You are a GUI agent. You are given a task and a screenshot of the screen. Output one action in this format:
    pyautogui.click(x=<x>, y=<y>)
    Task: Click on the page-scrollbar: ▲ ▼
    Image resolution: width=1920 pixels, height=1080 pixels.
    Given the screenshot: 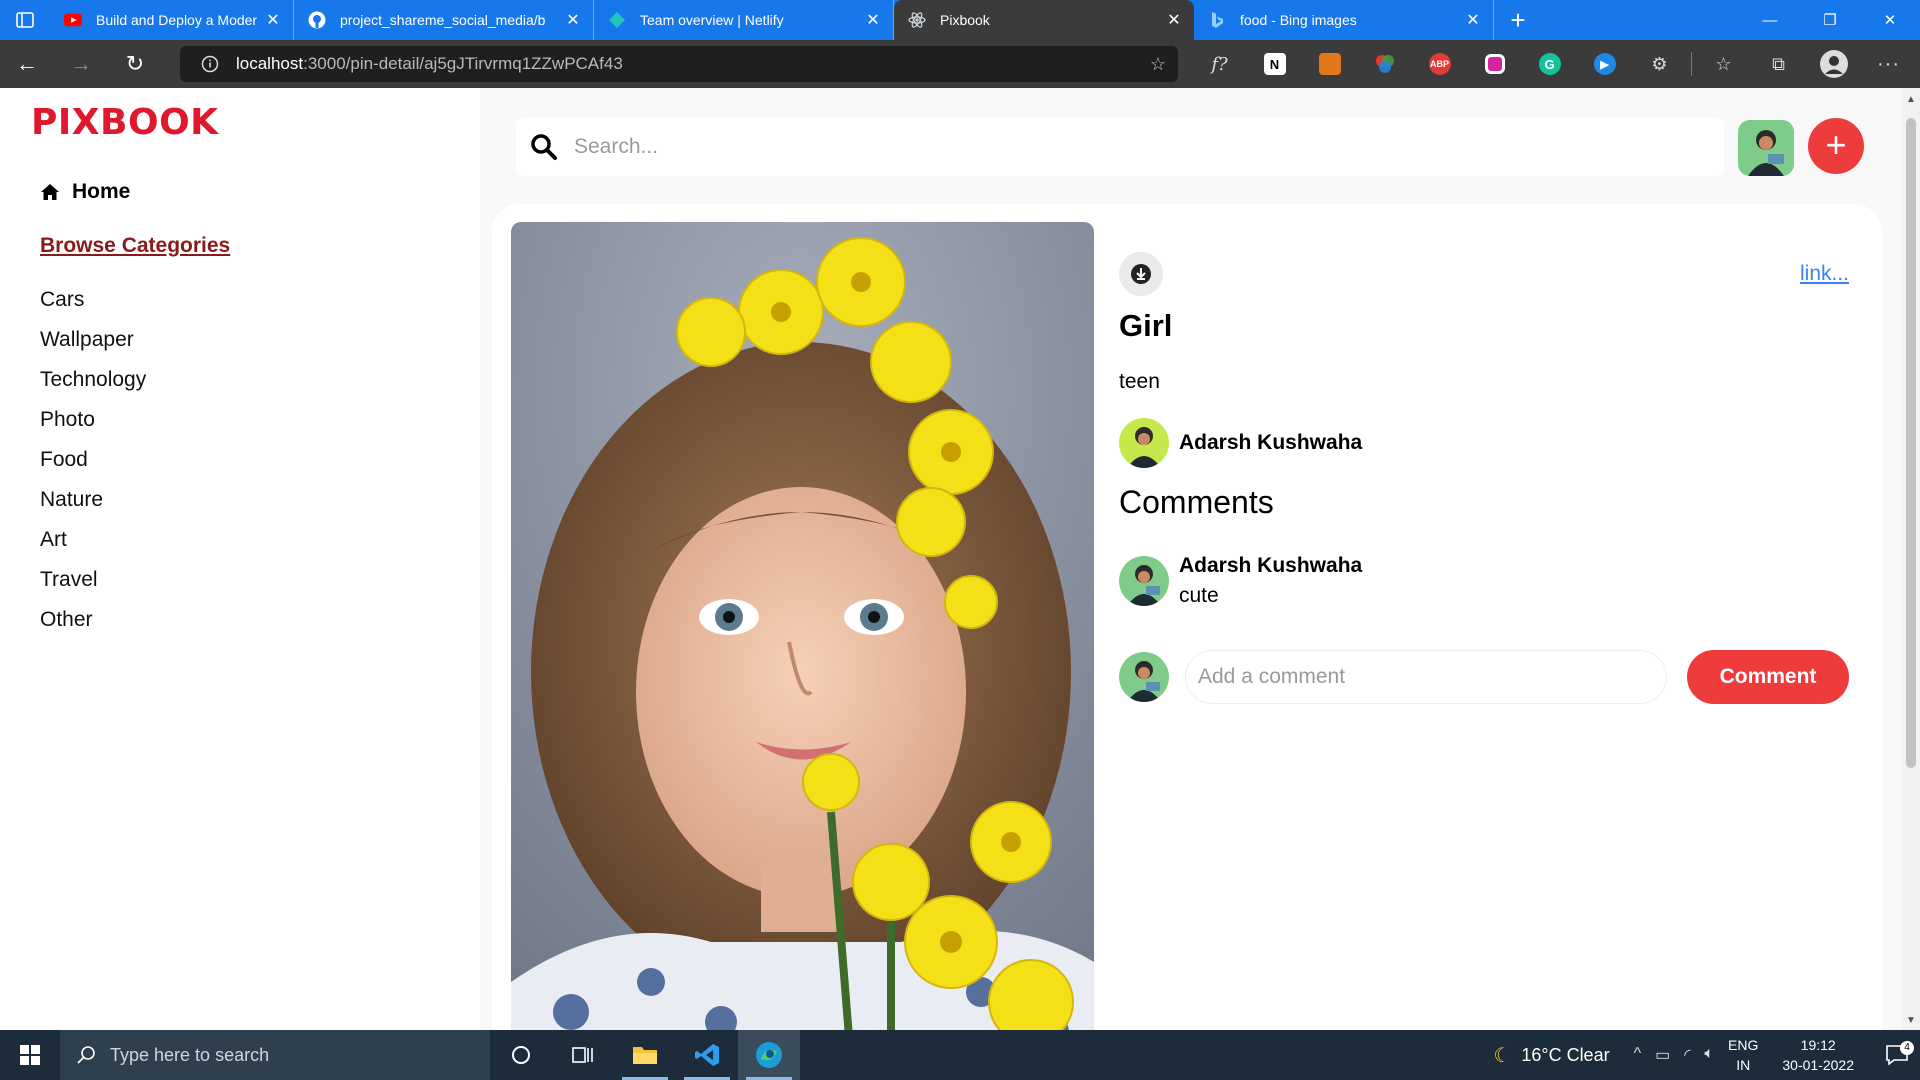 What is the action you would take?
    pyautogui.click(x=1911, y=559)
    